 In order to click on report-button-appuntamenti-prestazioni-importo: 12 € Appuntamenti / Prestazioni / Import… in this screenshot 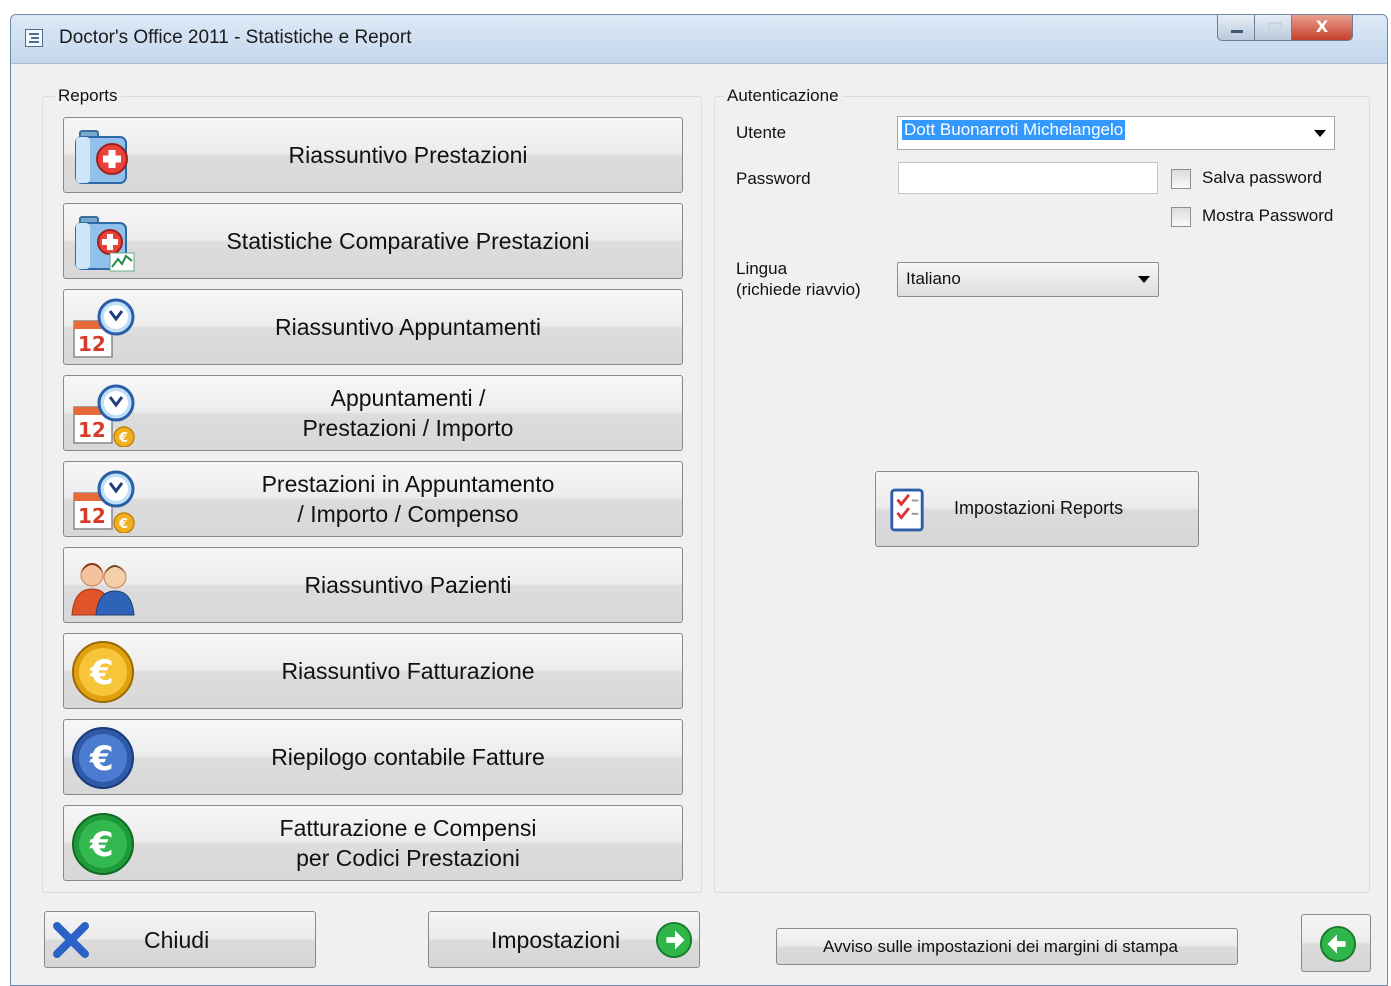, I will do `click(373, 413)`.